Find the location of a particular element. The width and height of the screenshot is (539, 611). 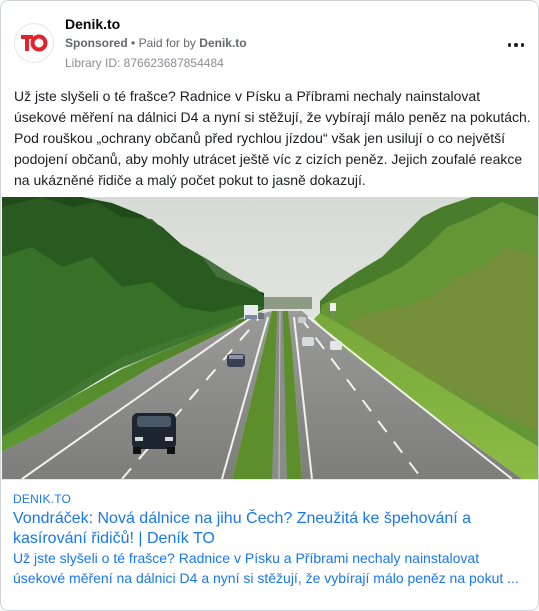

paid-for-prefix: Paid for by is located at coordinates (167, 43).